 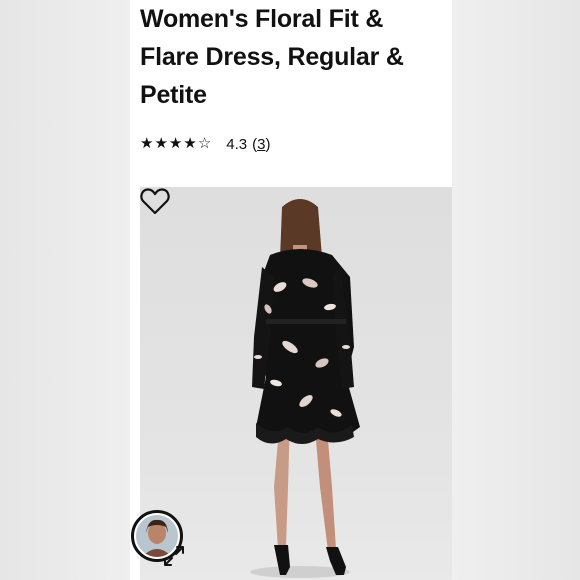 I want to click on heart-outline-icon, so click(x=155, y=201).